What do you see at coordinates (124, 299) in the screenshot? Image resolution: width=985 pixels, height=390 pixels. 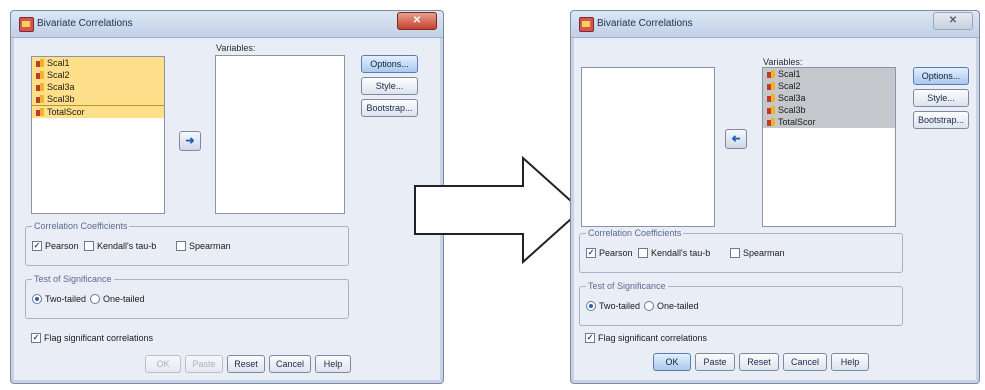 I see `option-label: One-tailed` at bounding box center [124, 299].